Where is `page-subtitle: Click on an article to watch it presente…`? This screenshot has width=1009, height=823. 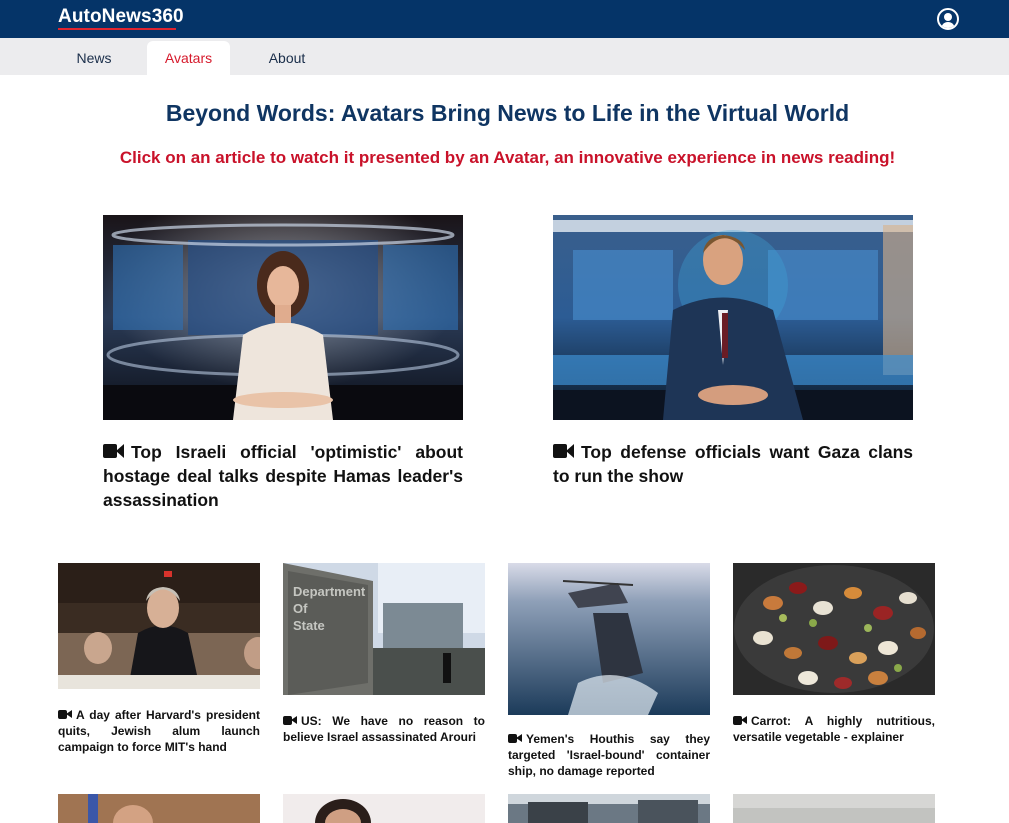
page-subtitle: Click on an article to watch it presente… is located at coordinates (507, 157).